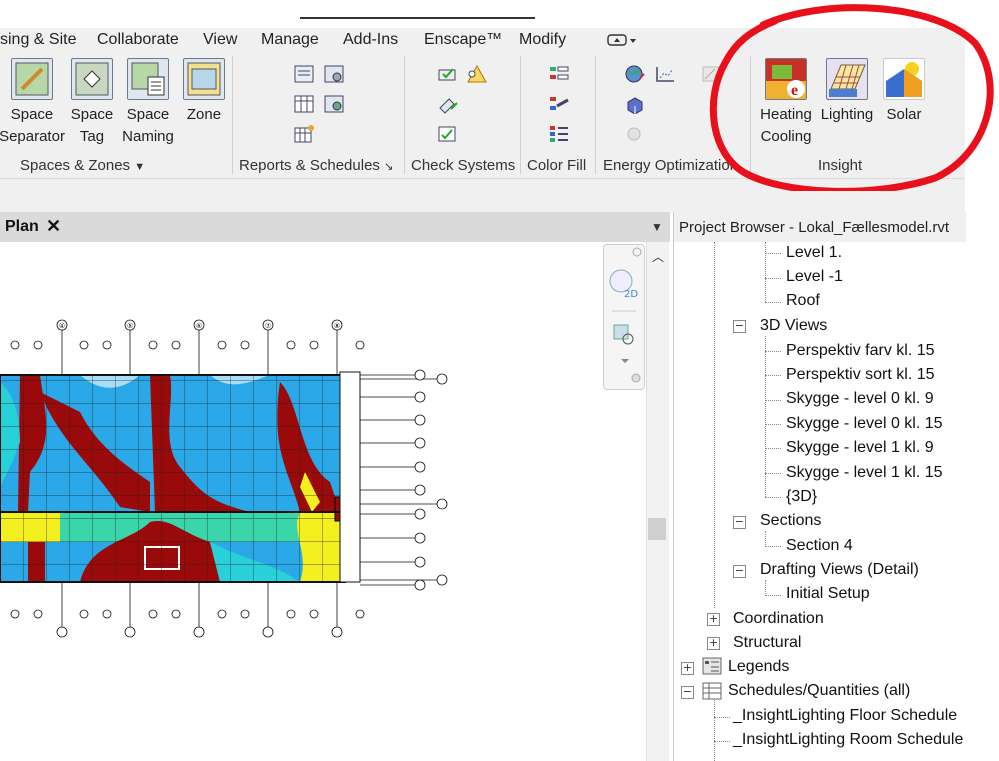  What do you see at coordinates (819, 546) in the screenshot?
I see `browser-item-section-4: Section 4` at bounding box center [819, 546].